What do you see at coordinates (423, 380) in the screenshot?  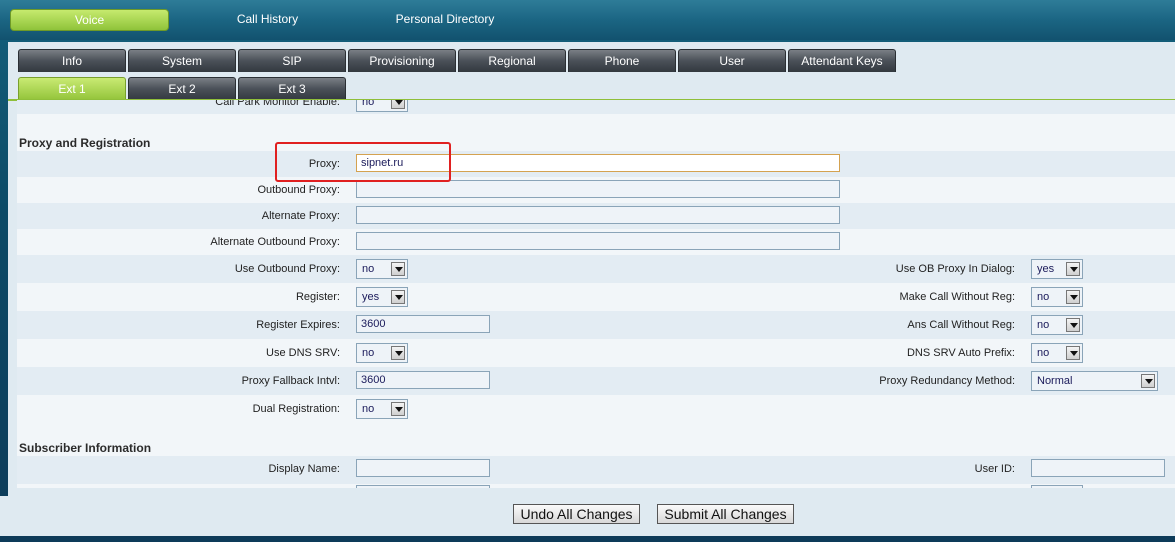 I see `proxy-fallback-intvl-input: 3600` at bounding box center [423, 380].